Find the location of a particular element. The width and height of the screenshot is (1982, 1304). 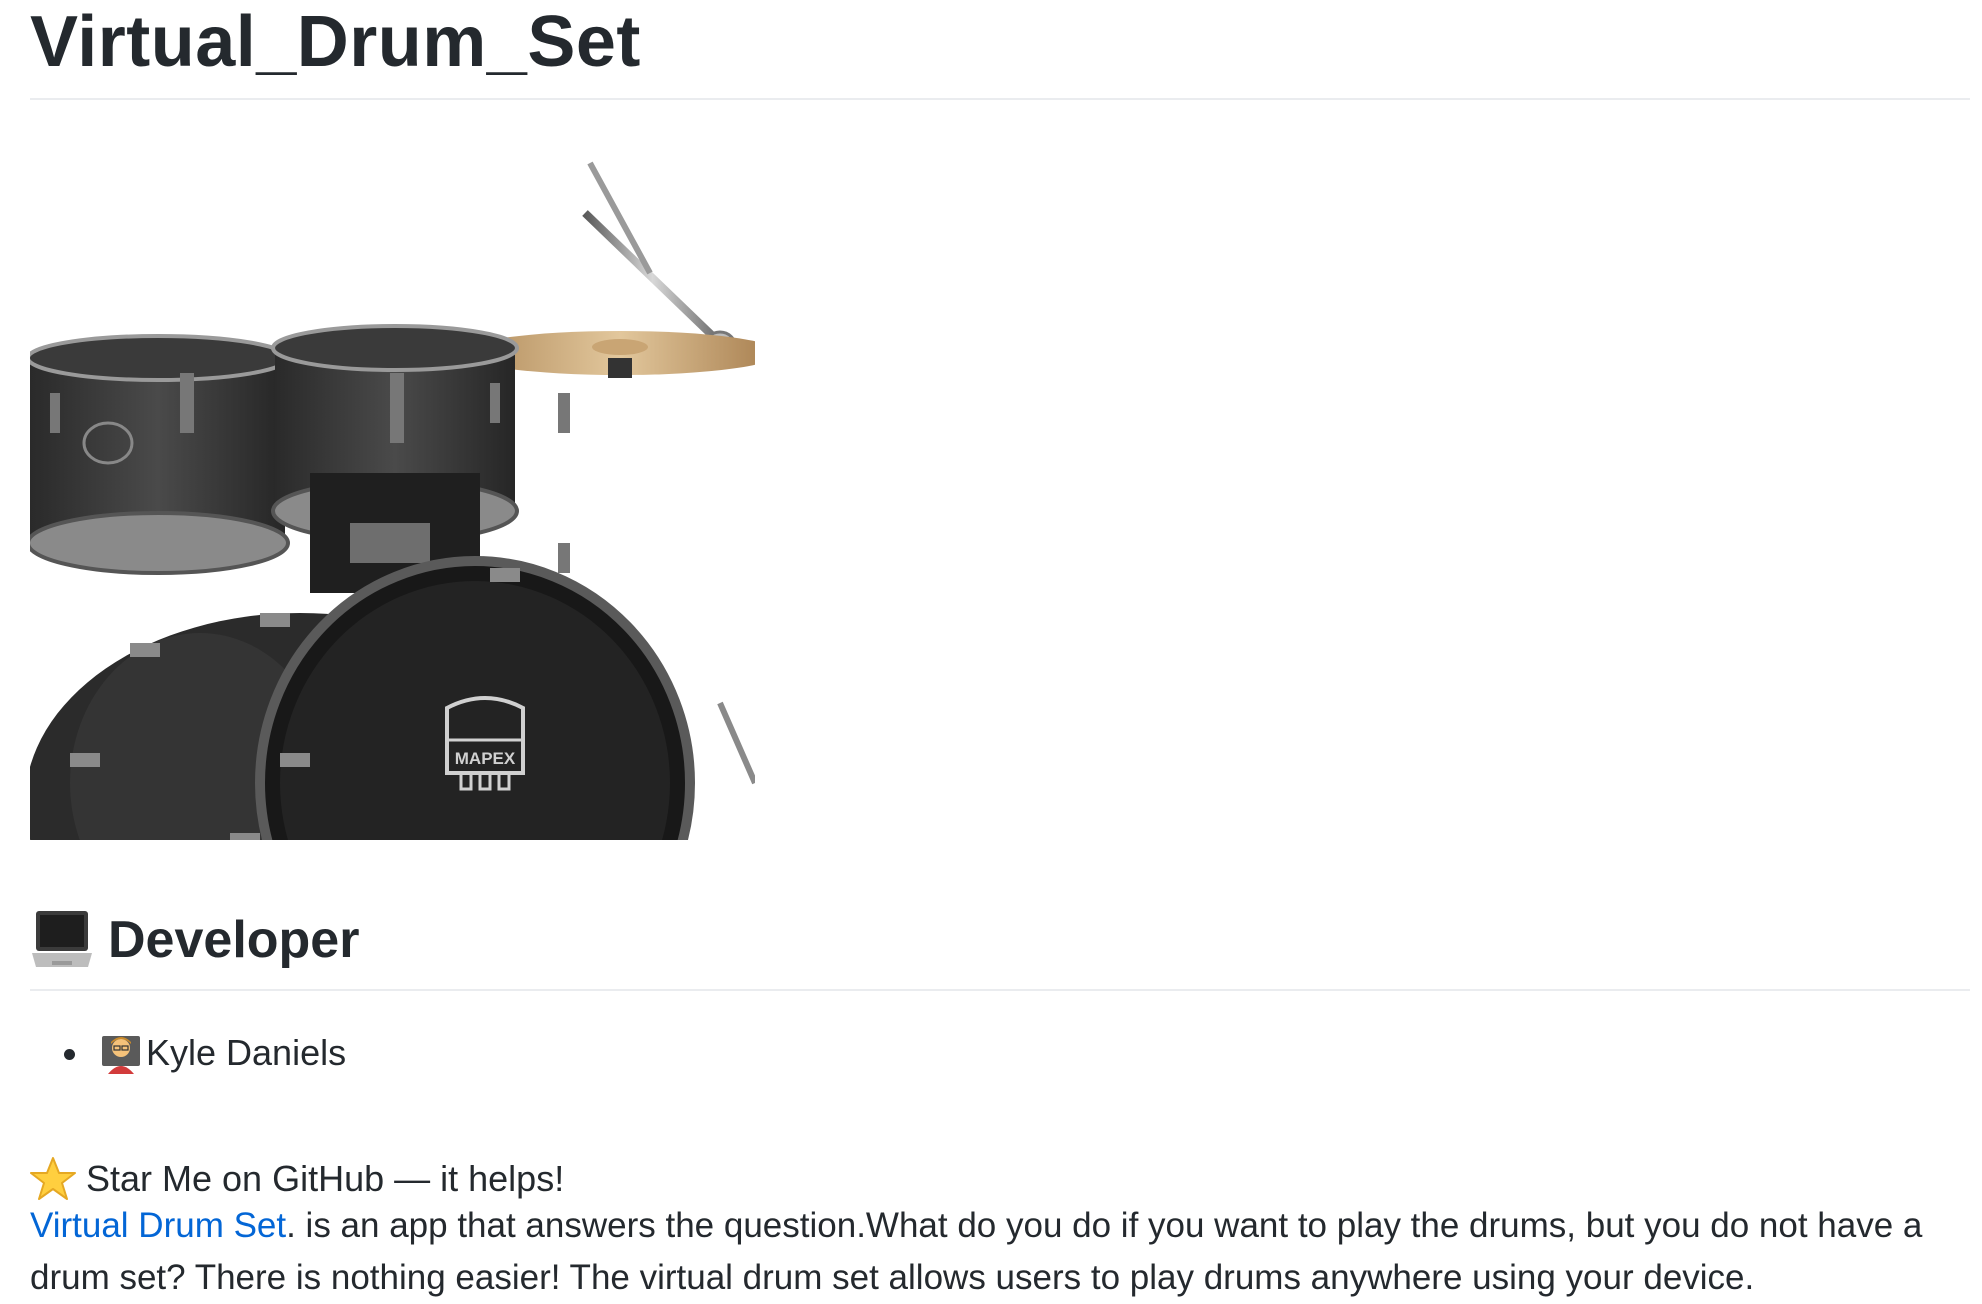

star-icon is located at coordinates (53, 1178).